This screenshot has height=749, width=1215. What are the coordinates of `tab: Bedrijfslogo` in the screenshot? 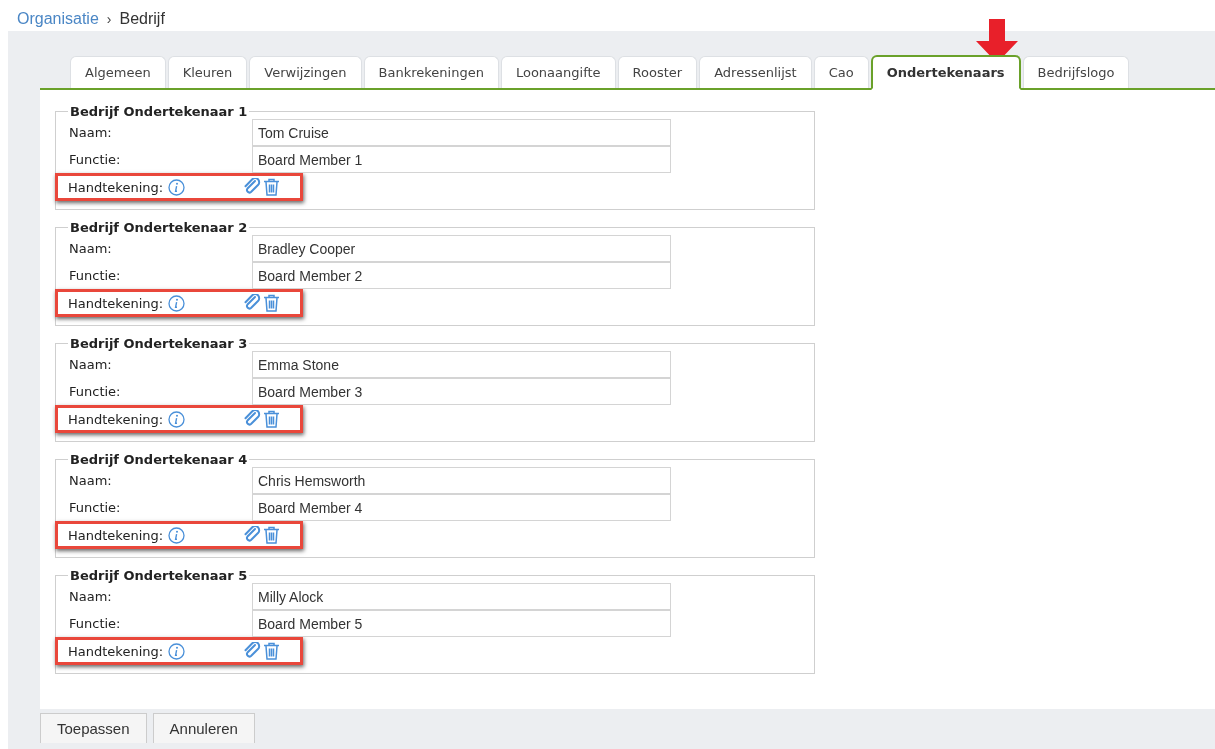 It's located at (1076, 72).